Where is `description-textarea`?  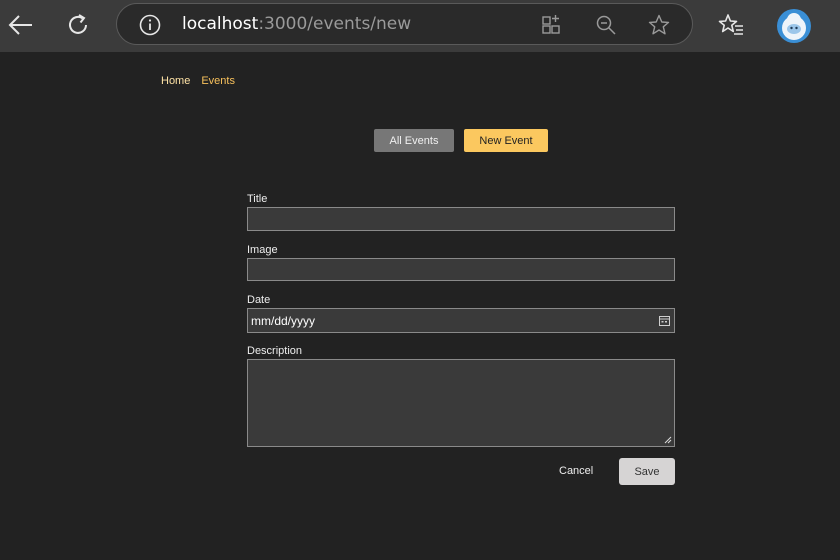
description-textarea is located at coordinates (461, 403).